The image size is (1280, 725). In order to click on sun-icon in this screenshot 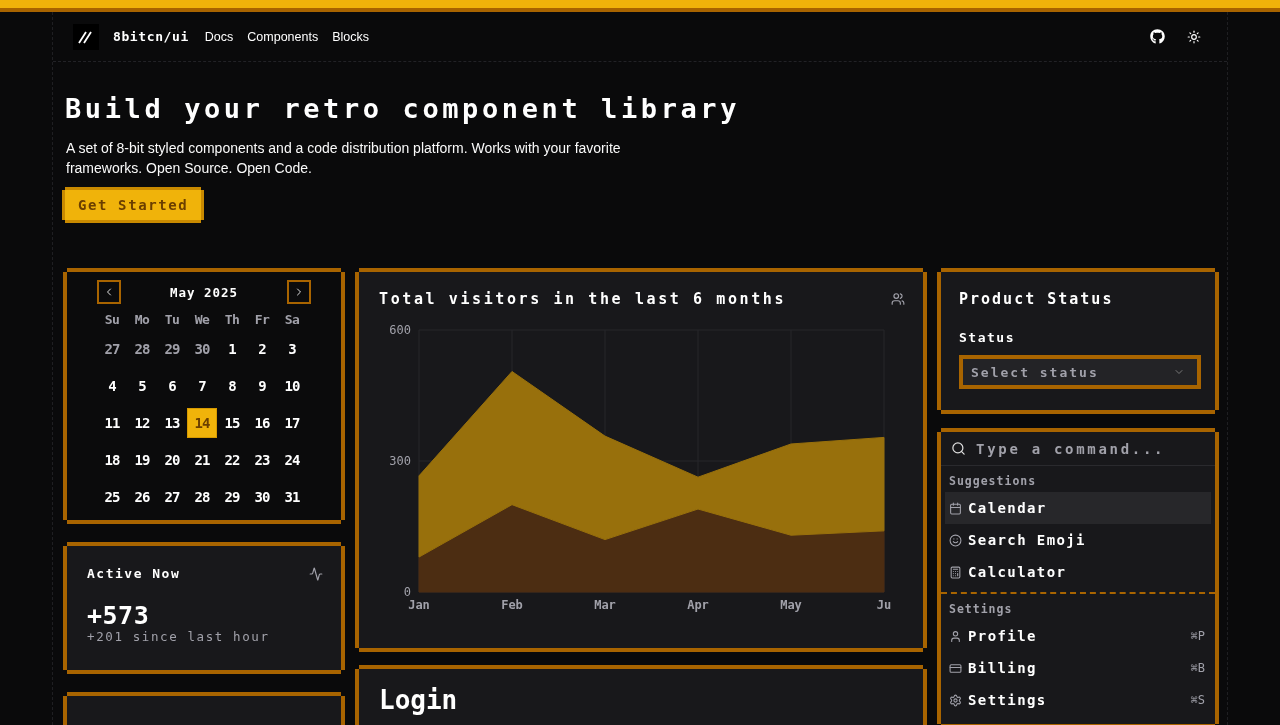, I will do `click(1194, 36)`.